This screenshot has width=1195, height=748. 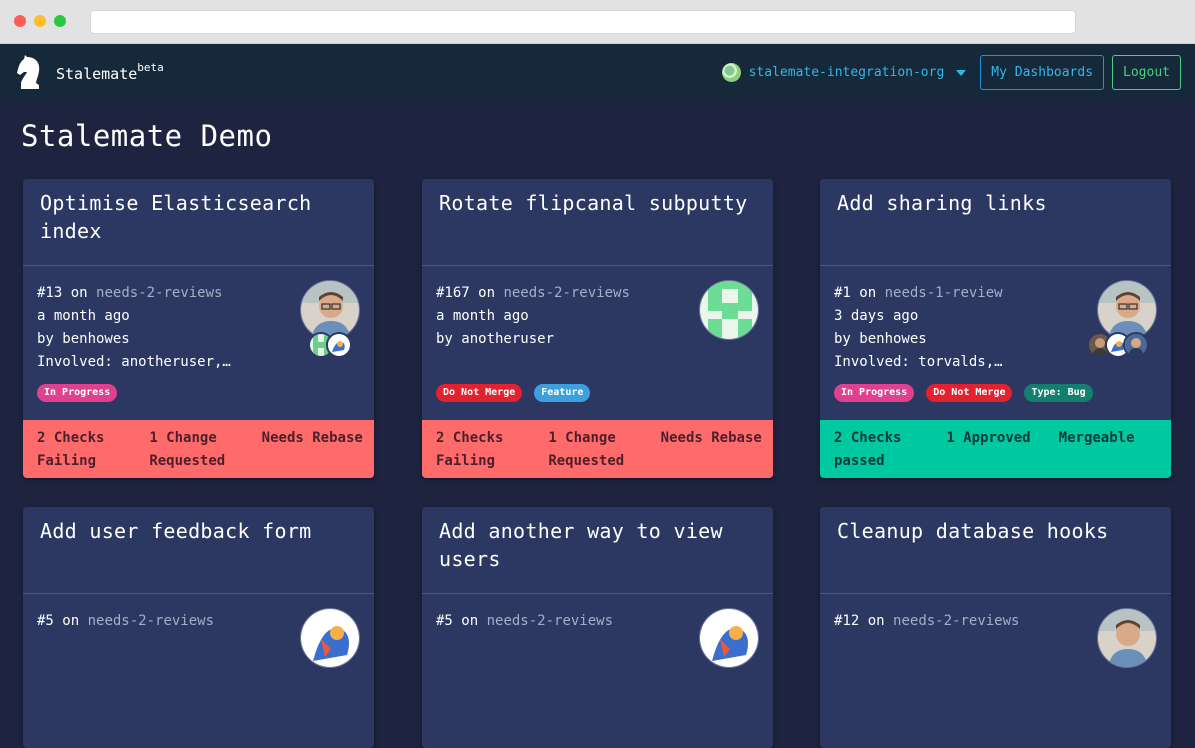 What do you see at coordinates (20, 21) in the screenshot?
I see `close-window-button` at bounding box center [20, 21].